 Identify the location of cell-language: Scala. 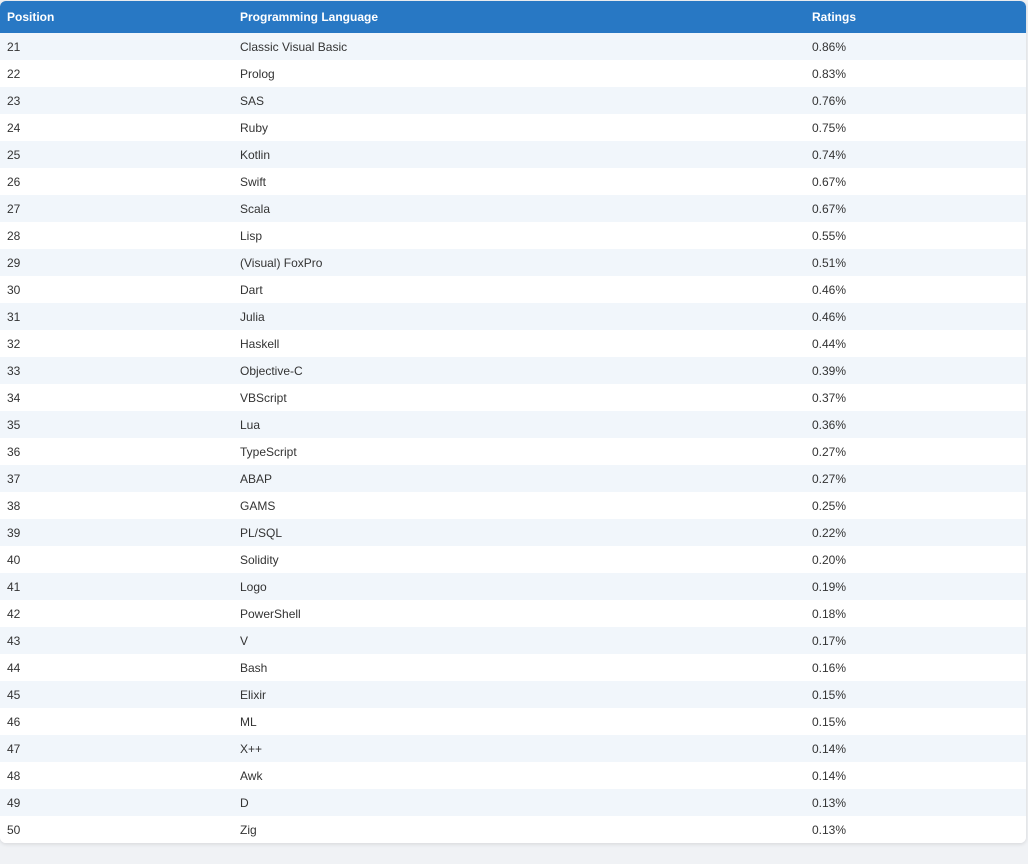
(255, 208).